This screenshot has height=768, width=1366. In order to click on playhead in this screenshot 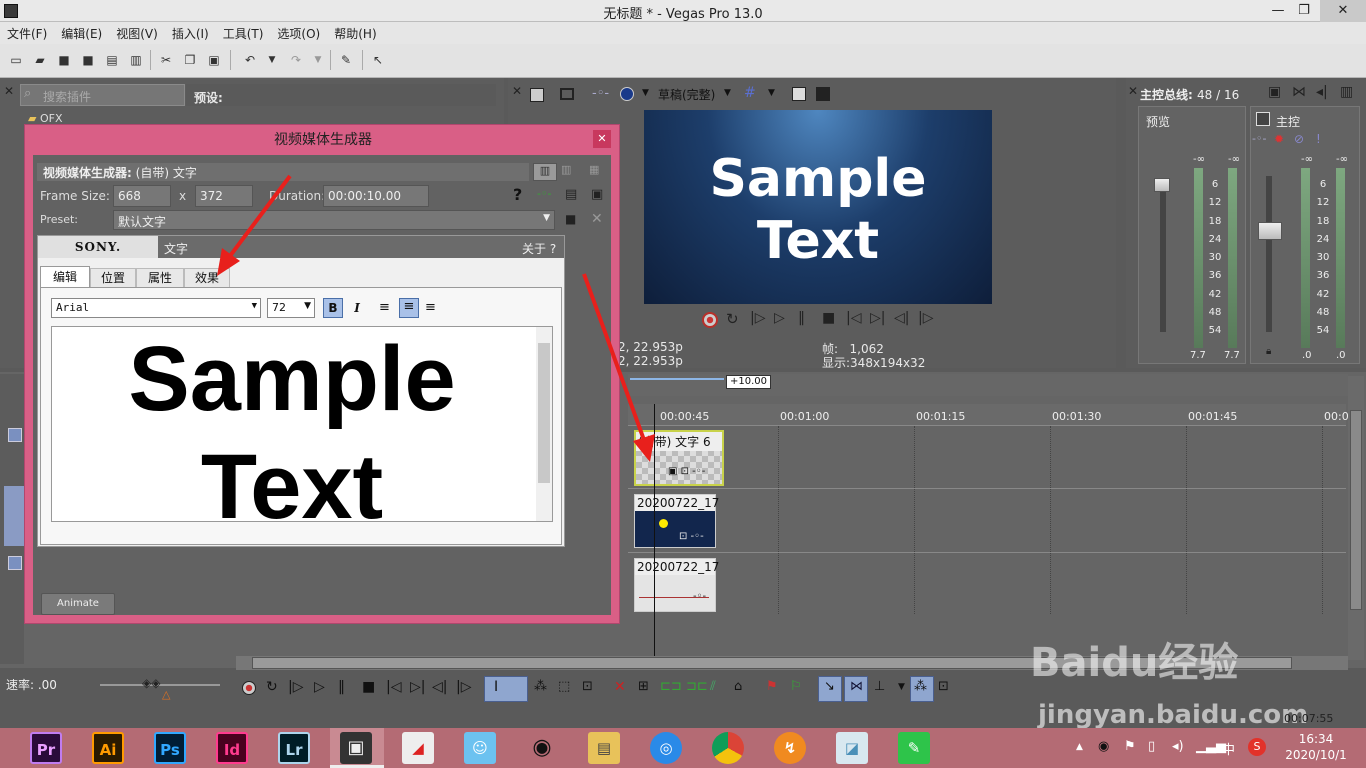, I will do `click(654, 530)`.